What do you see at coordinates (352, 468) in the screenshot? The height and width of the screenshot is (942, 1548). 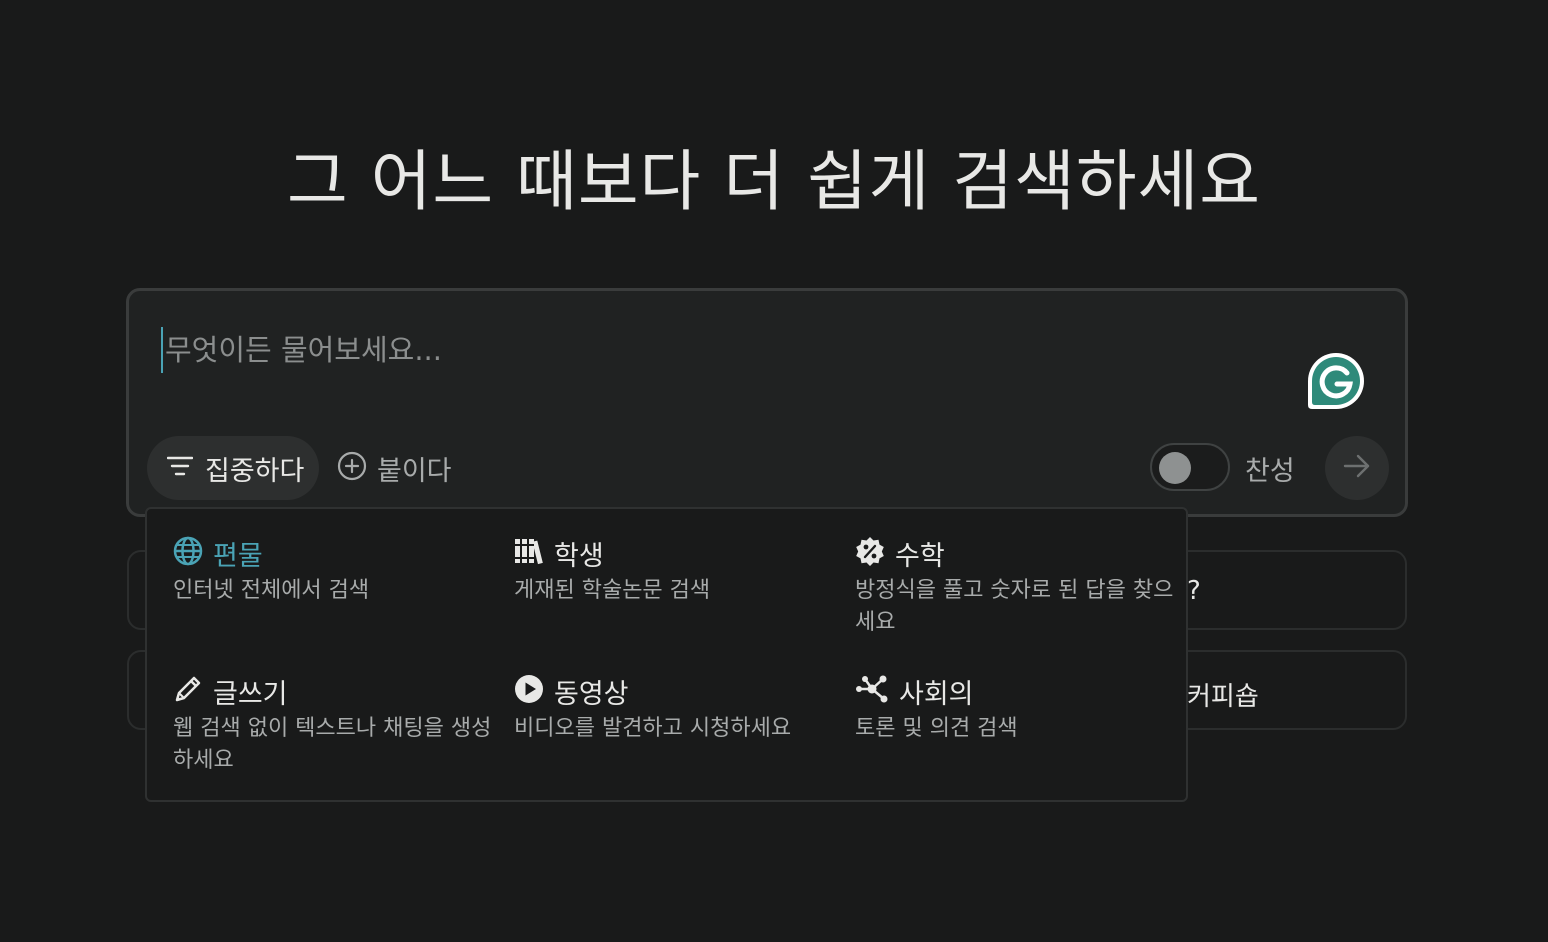 I see `plus-circle-icon` at bounding box center [352, 468].